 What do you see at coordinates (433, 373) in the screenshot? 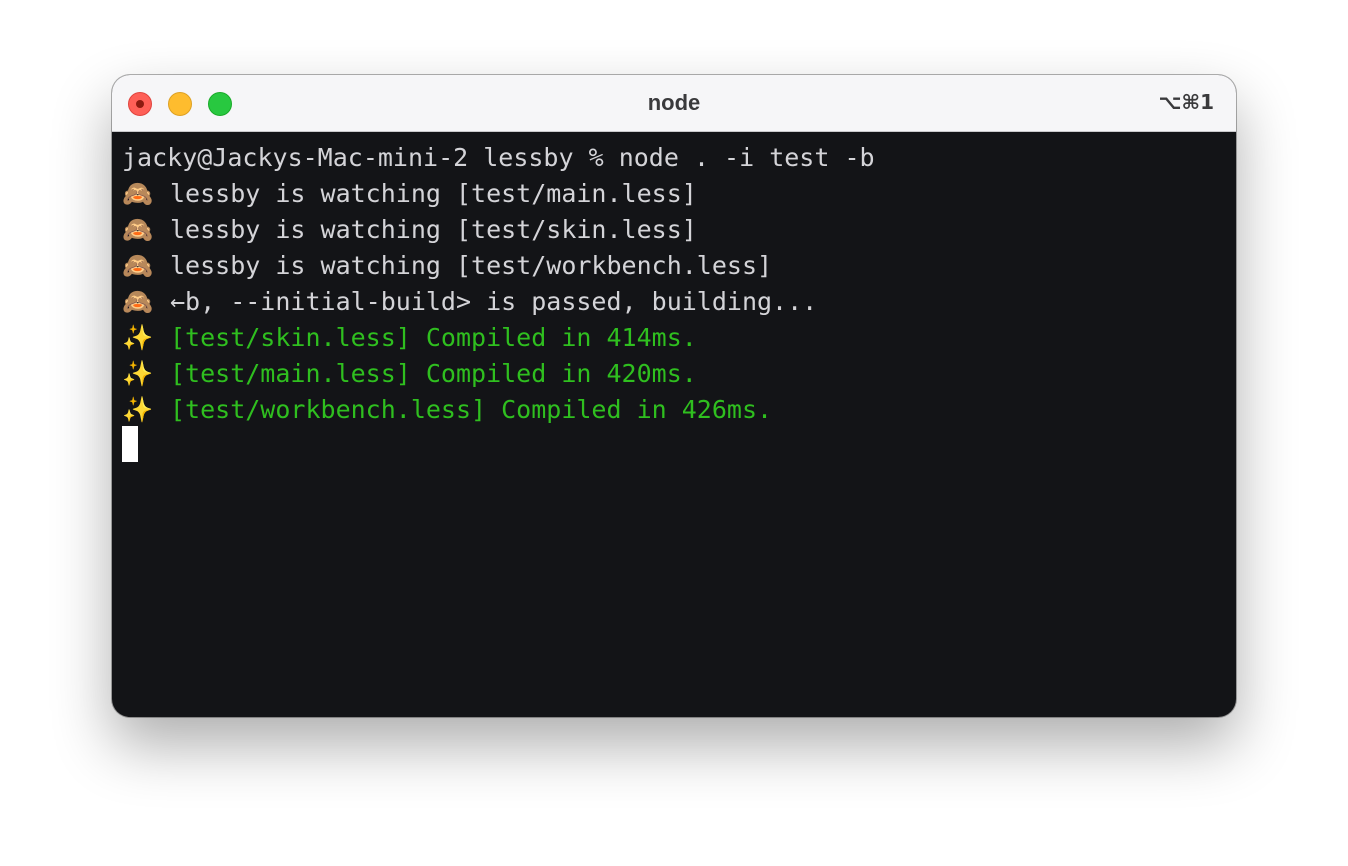
I see `compiled-line-text: [test/main.less] Compiled in 420ms.` at bounding box center [433, 373].